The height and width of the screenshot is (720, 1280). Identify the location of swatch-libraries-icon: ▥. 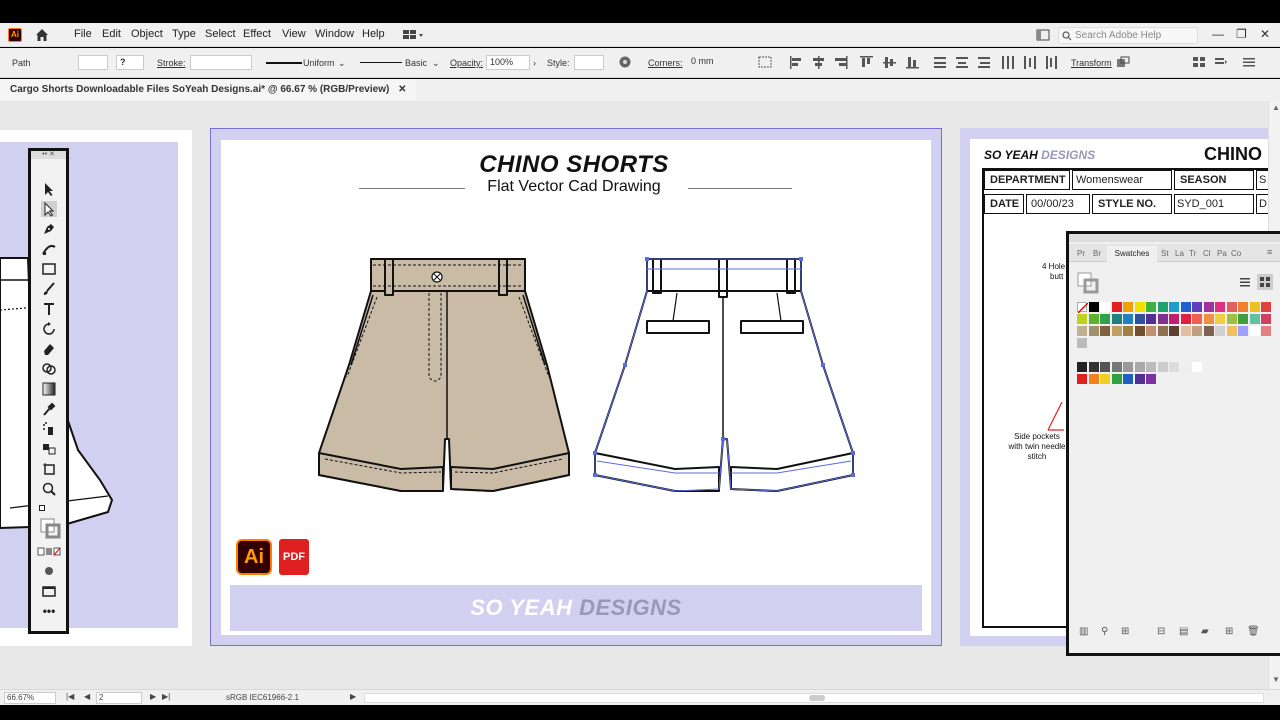
(1083, 631).